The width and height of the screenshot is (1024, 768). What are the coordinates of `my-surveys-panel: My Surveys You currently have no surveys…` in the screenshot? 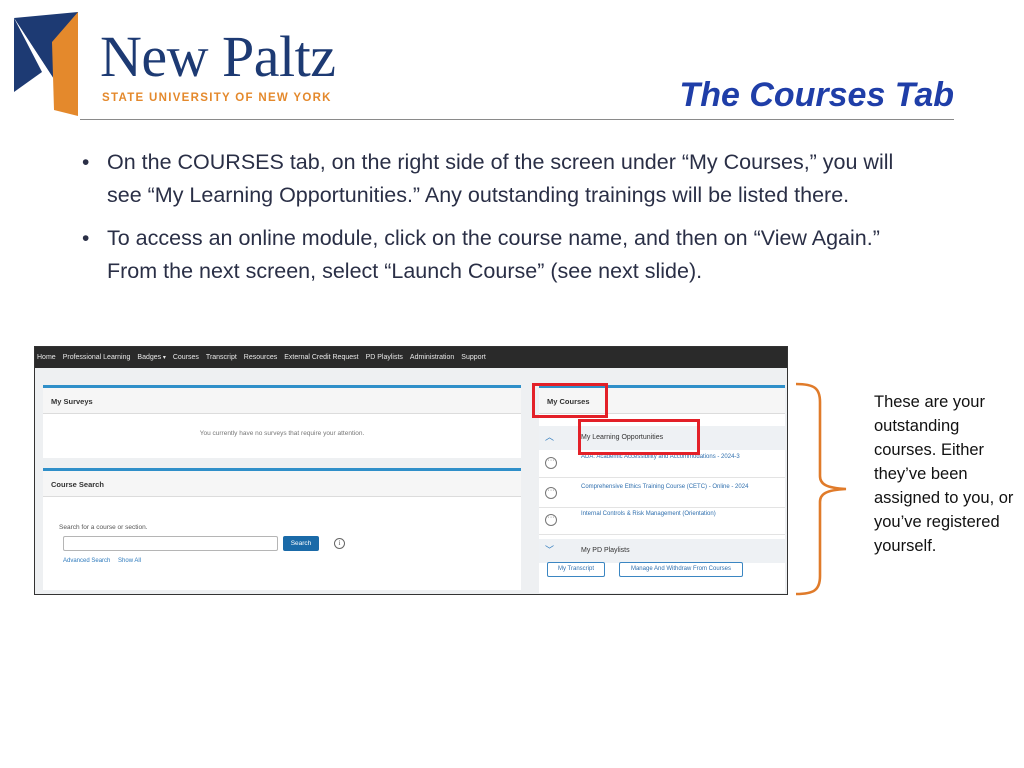 It's located at (282, 421).